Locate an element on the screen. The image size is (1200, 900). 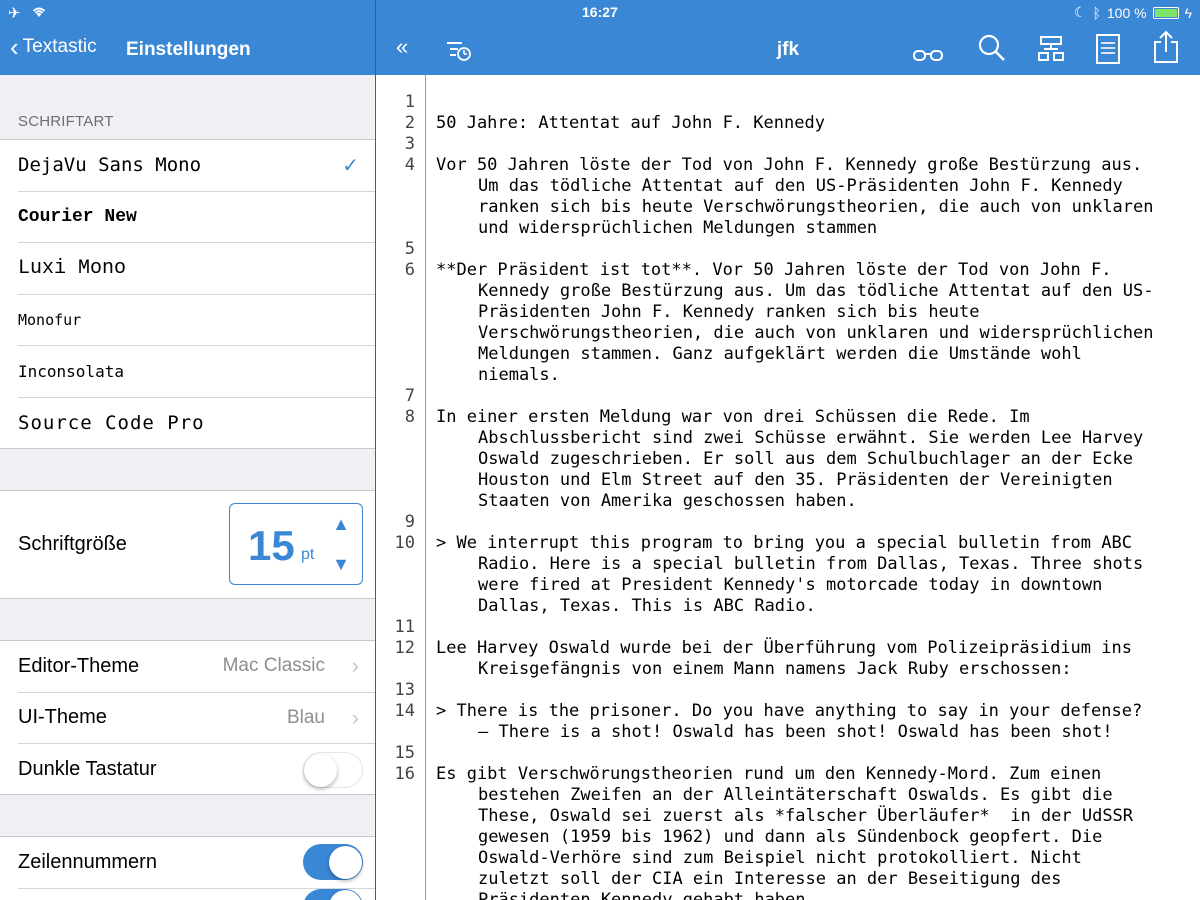
line-number: 10 is located at coordinates (404, 543).